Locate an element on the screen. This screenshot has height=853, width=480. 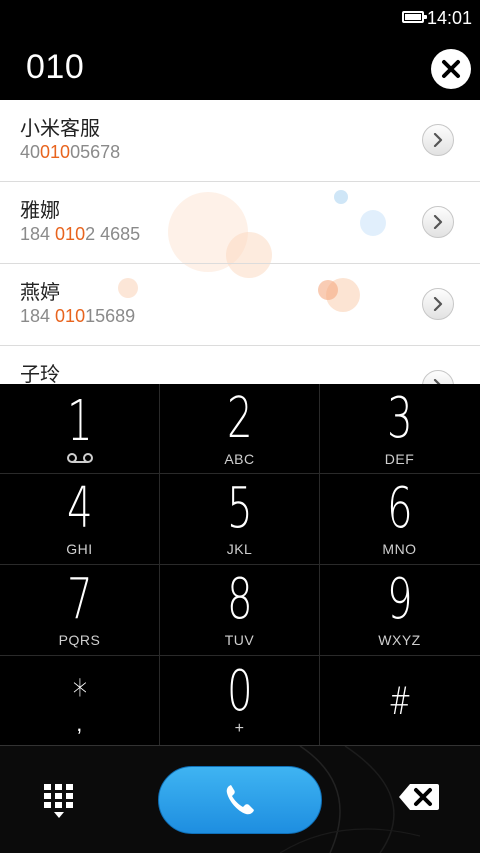
contact-row: 雅娜 184 0102 4685 is located at coordinates (240, 223).